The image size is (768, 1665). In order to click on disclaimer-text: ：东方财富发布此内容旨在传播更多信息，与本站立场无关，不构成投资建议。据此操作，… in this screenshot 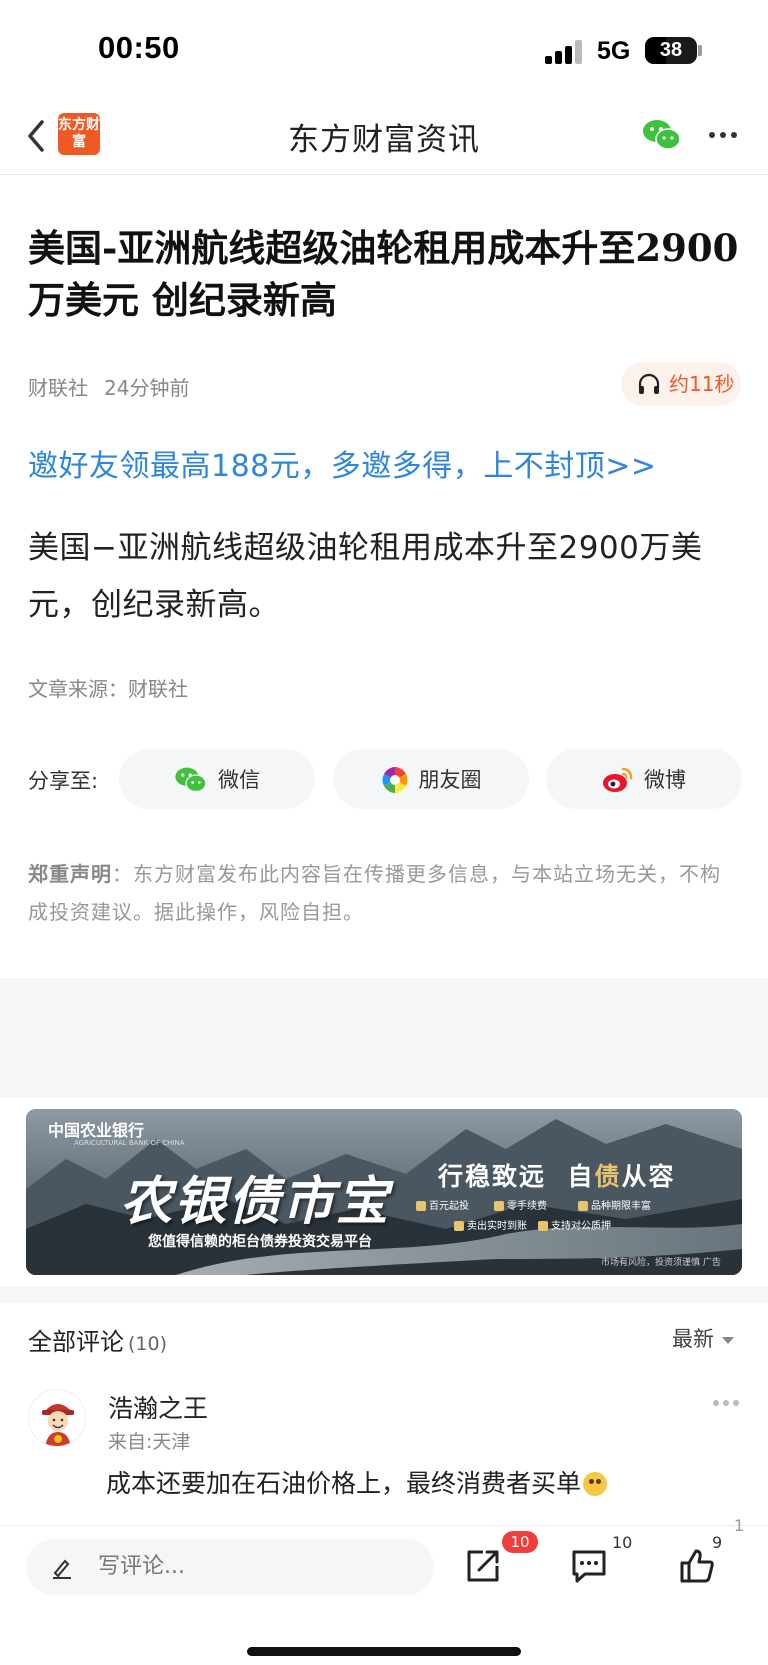, I will do `click(374, 893)`.